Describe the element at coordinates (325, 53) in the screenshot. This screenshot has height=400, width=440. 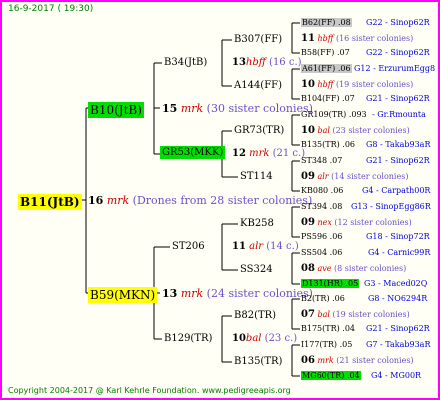
I see `gen4-bottom-entry: B58(FF) .07` at that location.